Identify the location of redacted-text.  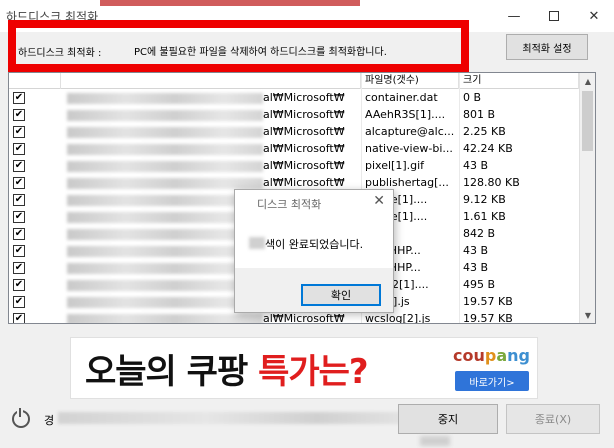
(257, 243).